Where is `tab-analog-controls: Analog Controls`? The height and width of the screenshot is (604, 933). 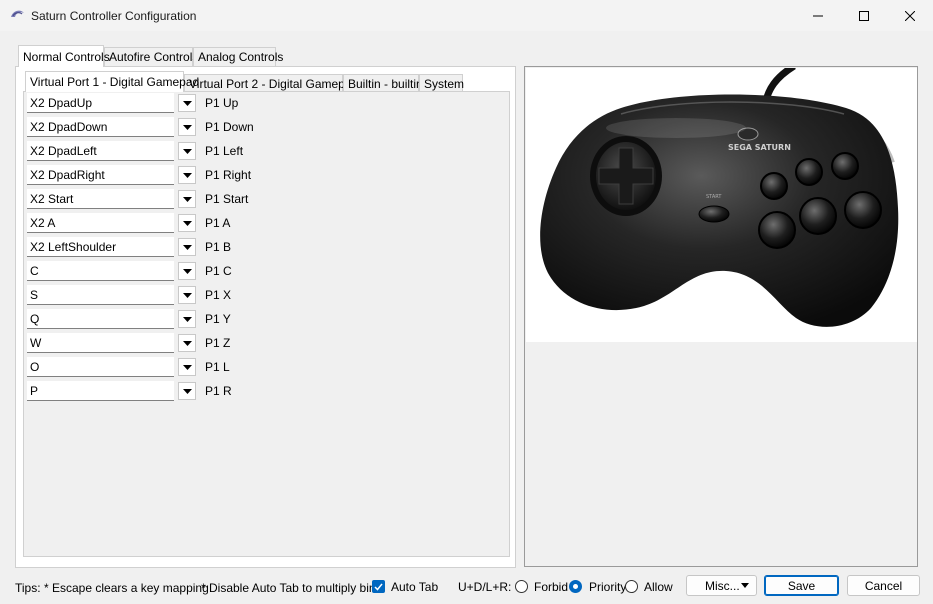
tab-analog-controls: Analog Controls is located at coordinates (238, 56).